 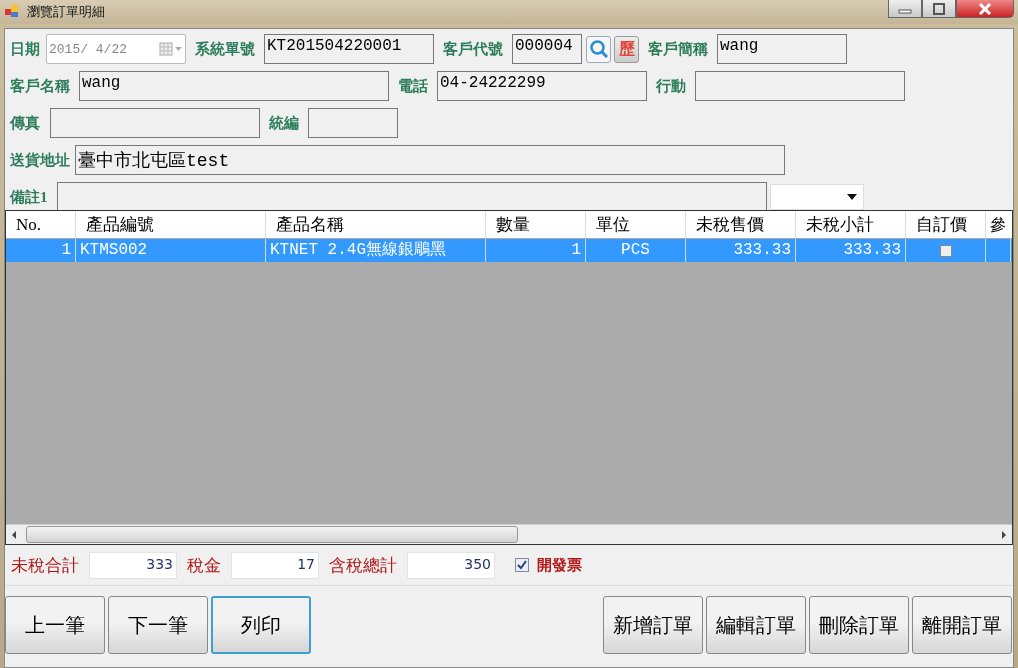 I want to click on field-label: 備註1, so click(x=29, y=197).